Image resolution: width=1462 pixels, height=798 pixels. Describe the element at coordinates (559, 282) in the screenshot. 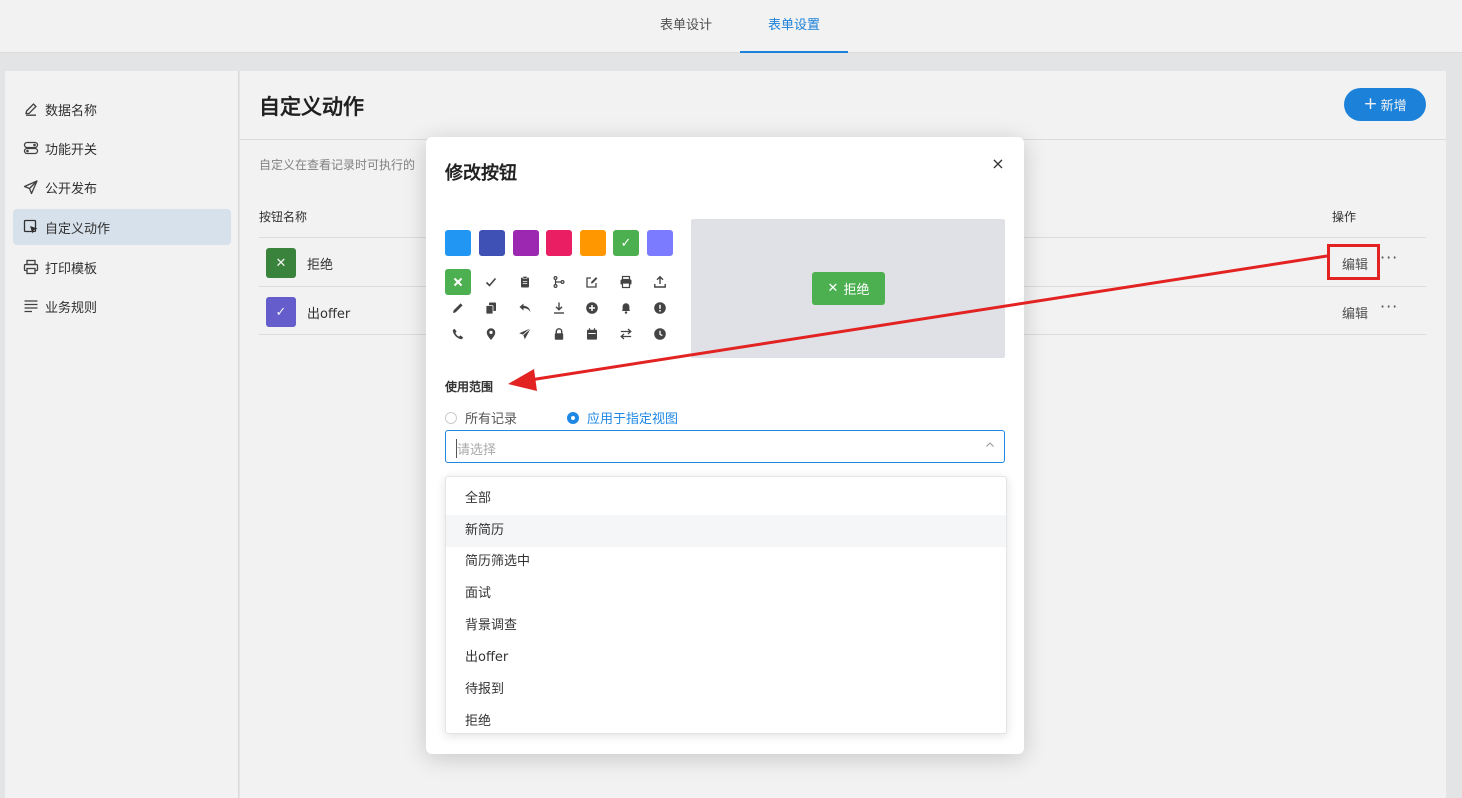

I see `branch-icon` at that location.